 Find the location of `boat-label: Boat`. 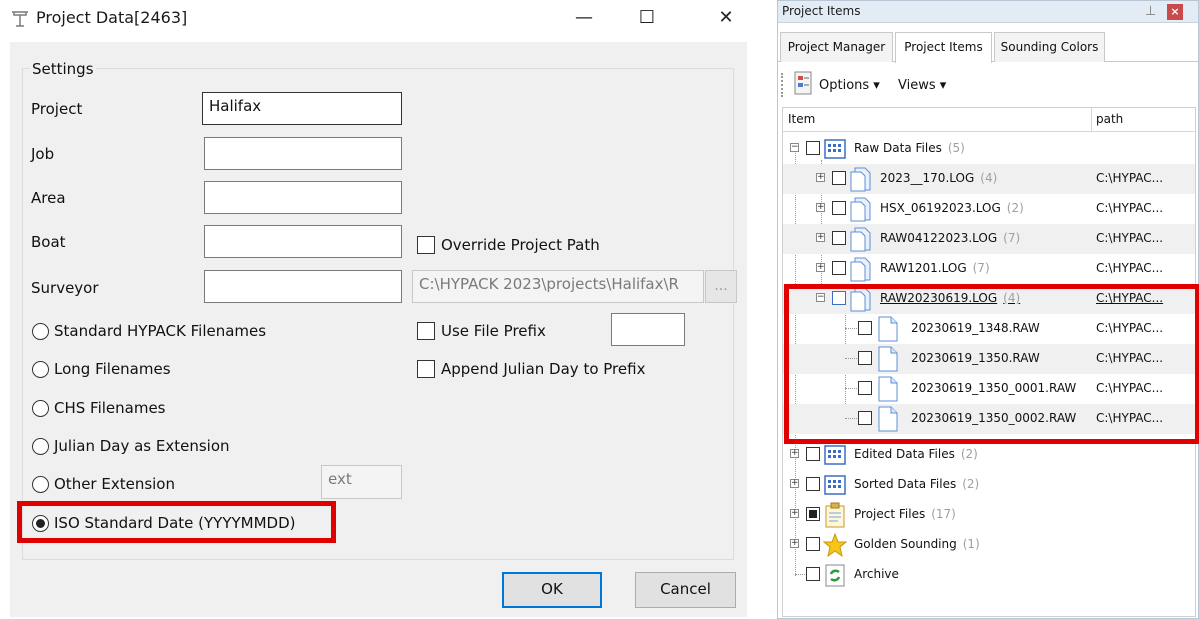

boat-label: Boat is located at coordinates (48, 242).